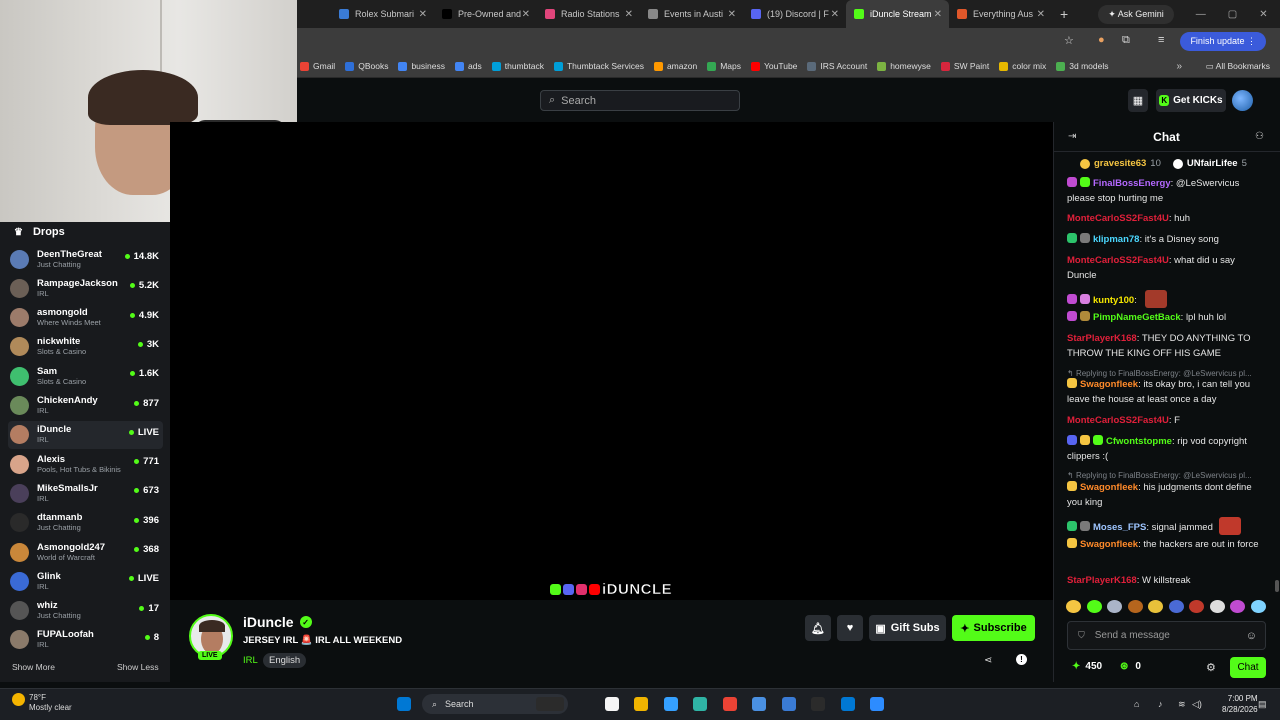  I want to click on streamer-name: iDuncle ✓, so click(277, 622).